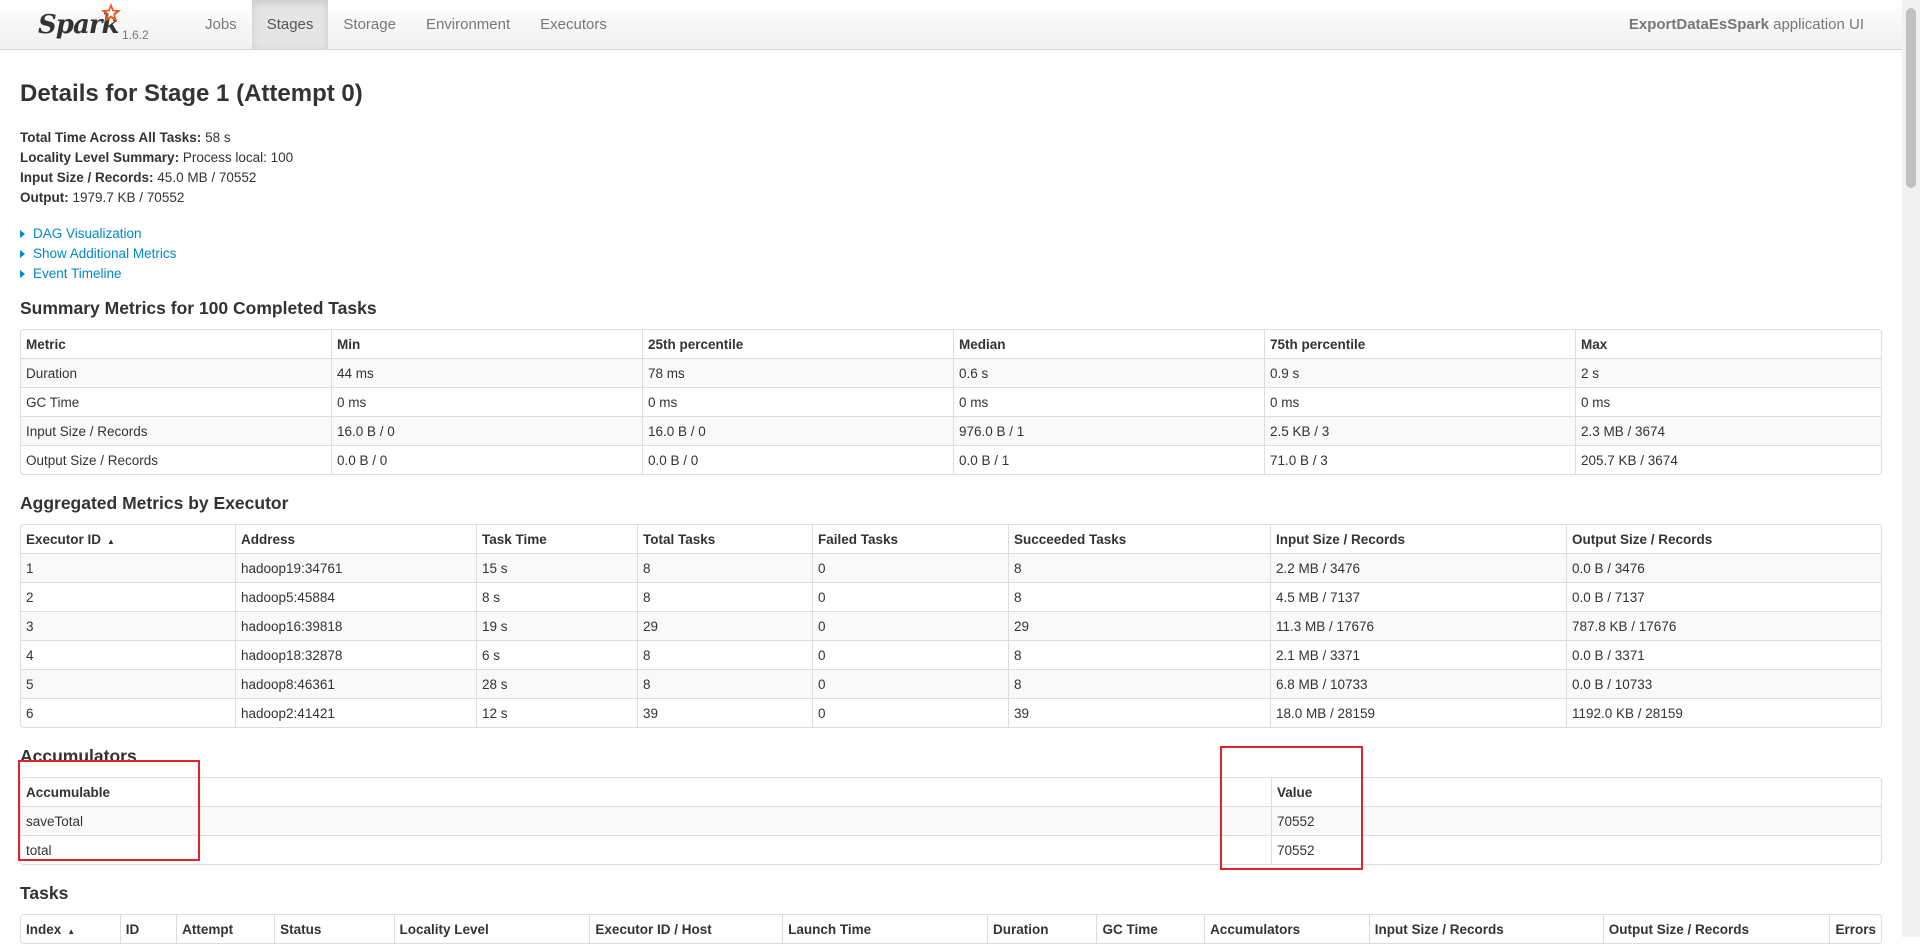 The height and width of the screenshot is (944, 1920). Describe the element at coordinates (556, 712) in the screenshot. I see `table-cell: 12 s` at that location.